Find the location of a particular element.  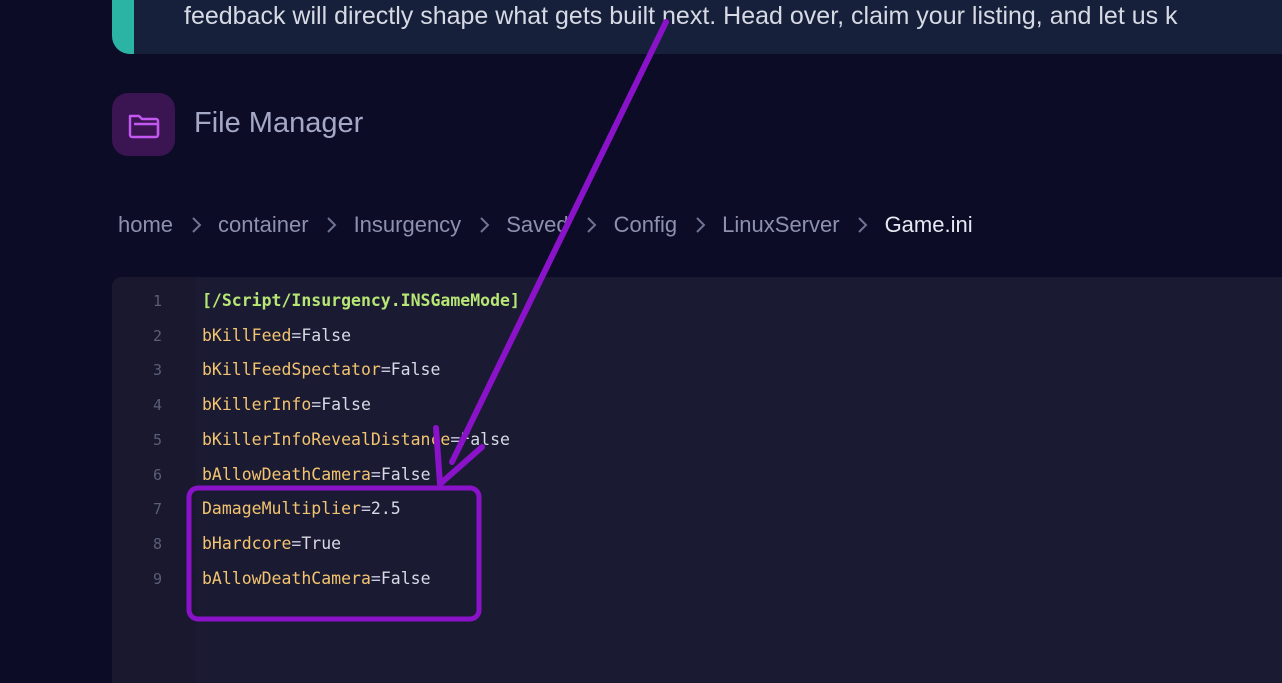

ini-value: True is located at coordinates (321, 543).